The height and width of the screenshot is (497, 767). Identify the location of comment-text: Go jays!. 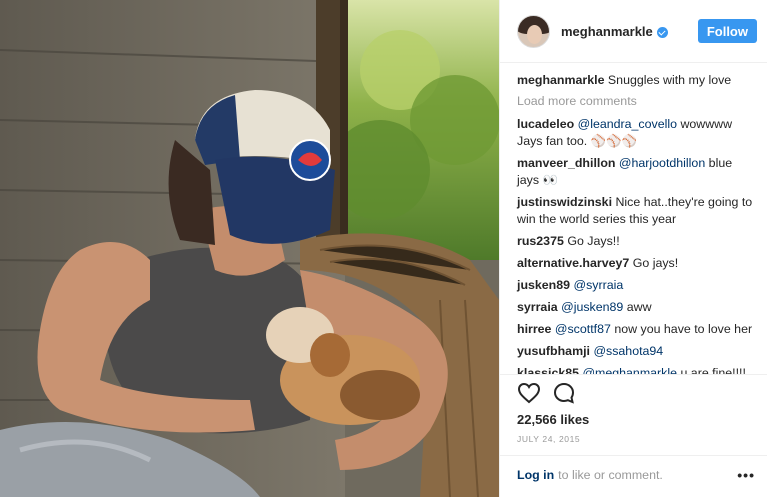
(655, 263).